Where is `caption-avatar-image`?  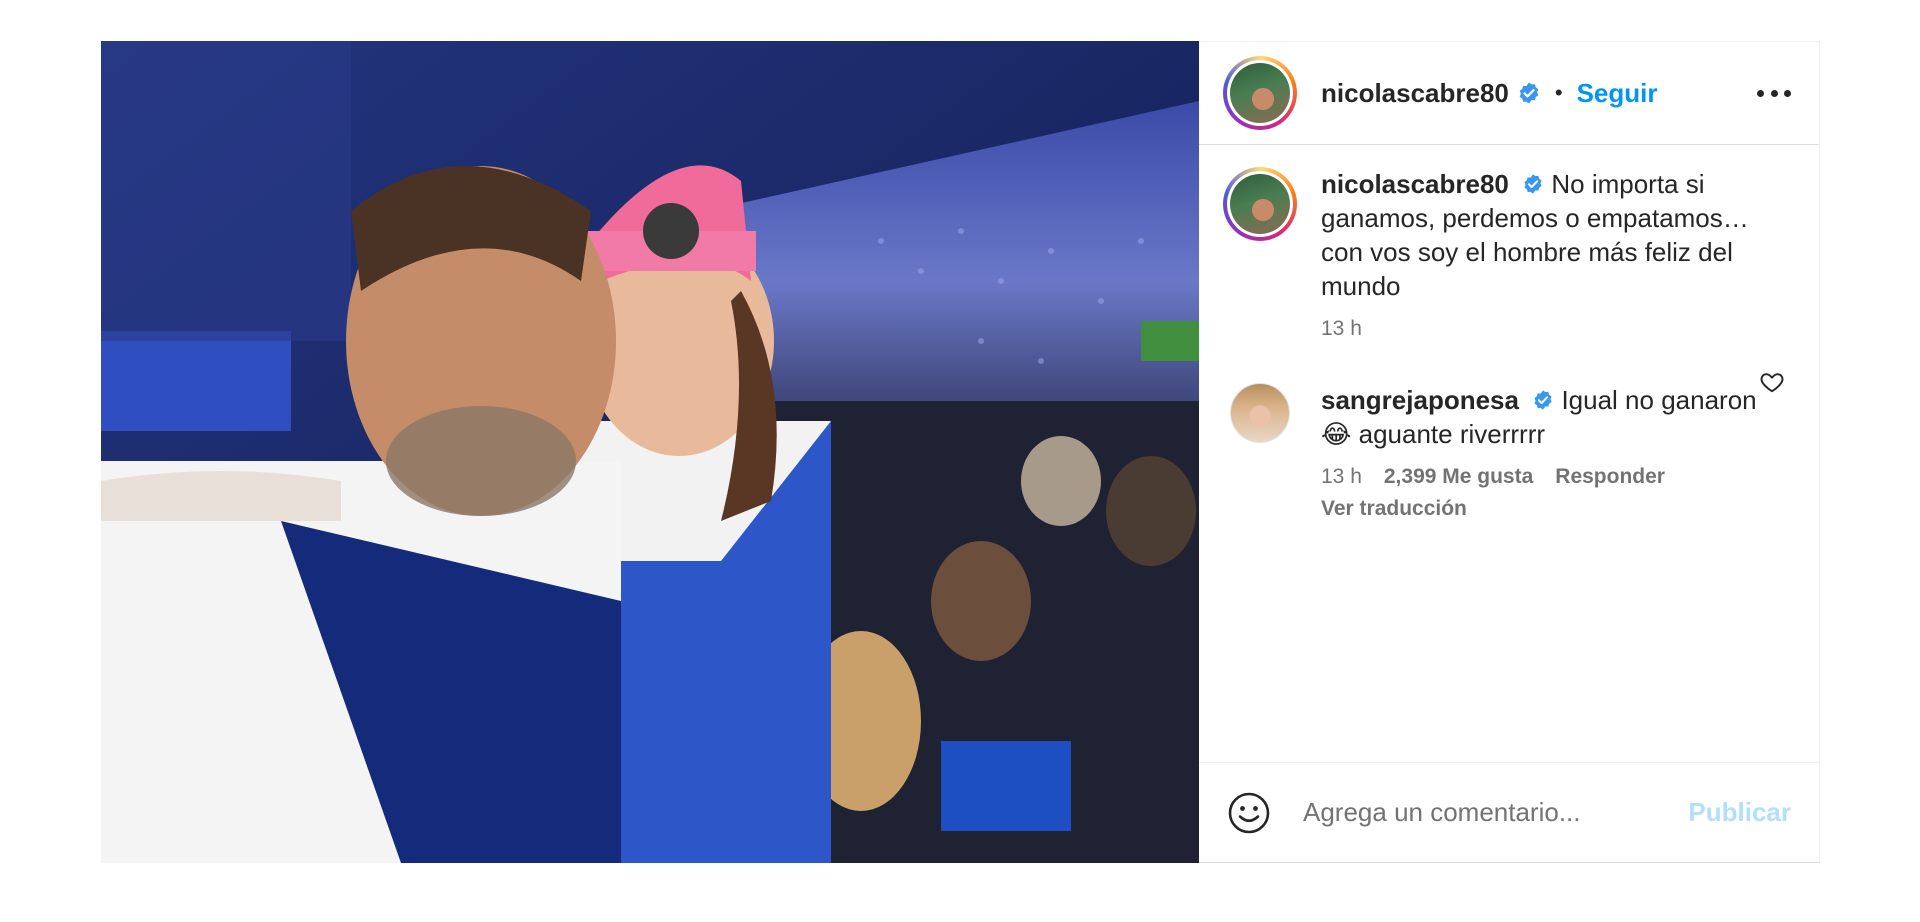
caption-avatar-image is located at coordinates (1260, 204).